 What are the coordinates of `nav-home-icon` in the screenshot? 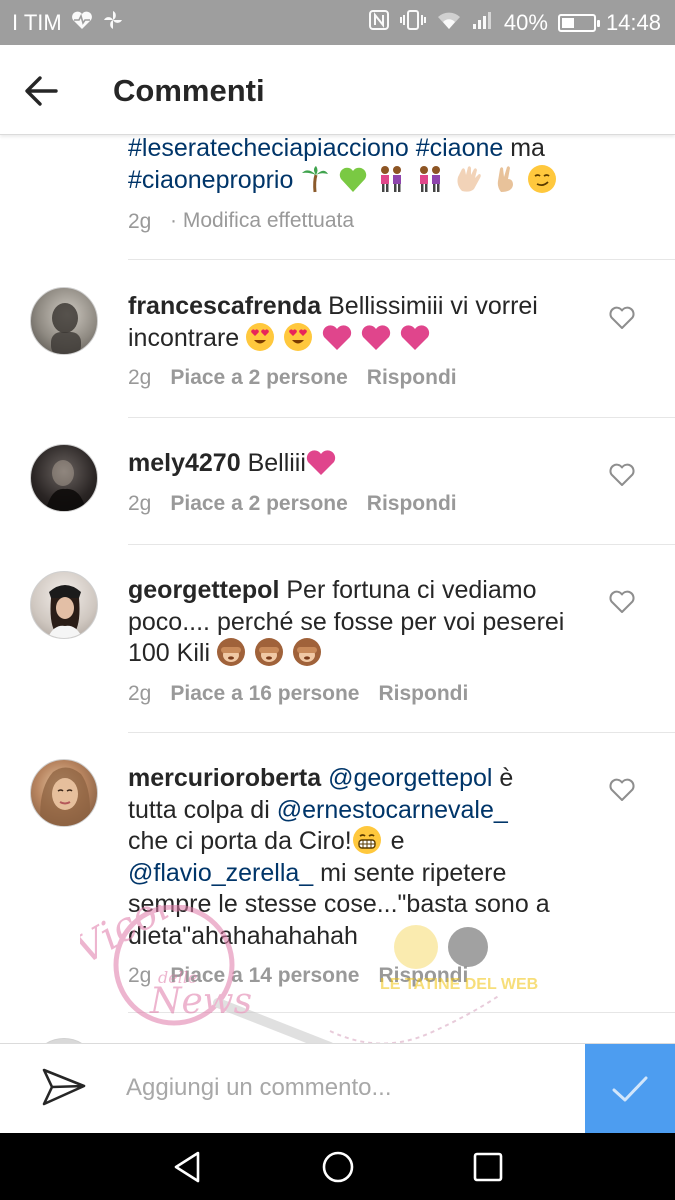 It's located at (338, 1167).